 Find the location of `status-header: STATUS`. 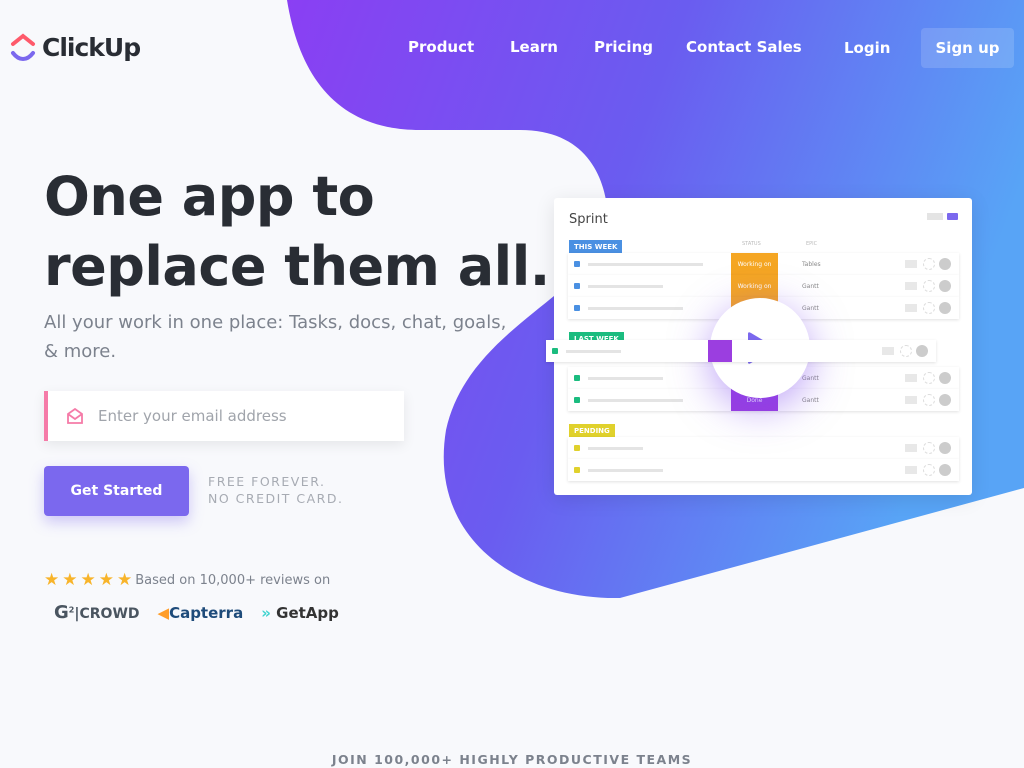

status-header: STATUS is located at coordinates (751, 244).